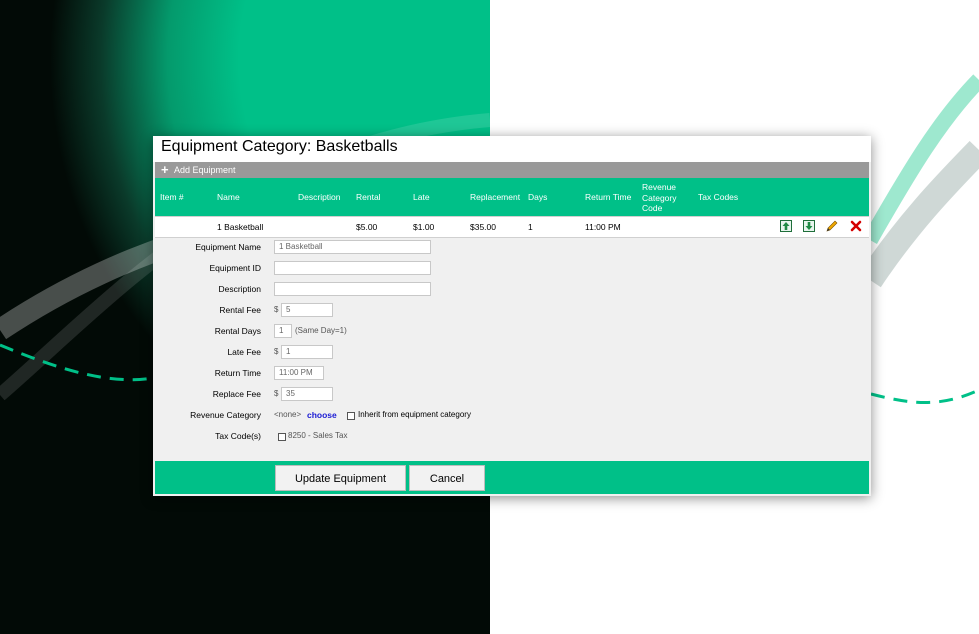 This screenshot has height=634, width=979. What do you see at coordinates (659, 187) in the screenshot?
I see `header-revenue-line1: Revenue` at bounding box center [659, 187].